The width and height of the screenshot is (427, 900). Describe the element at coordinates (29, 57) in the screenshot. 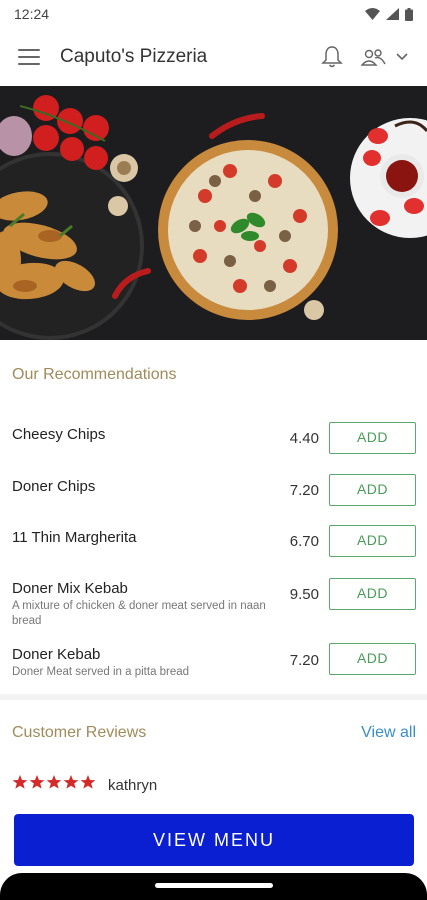

I see `menu-icon` at that location.